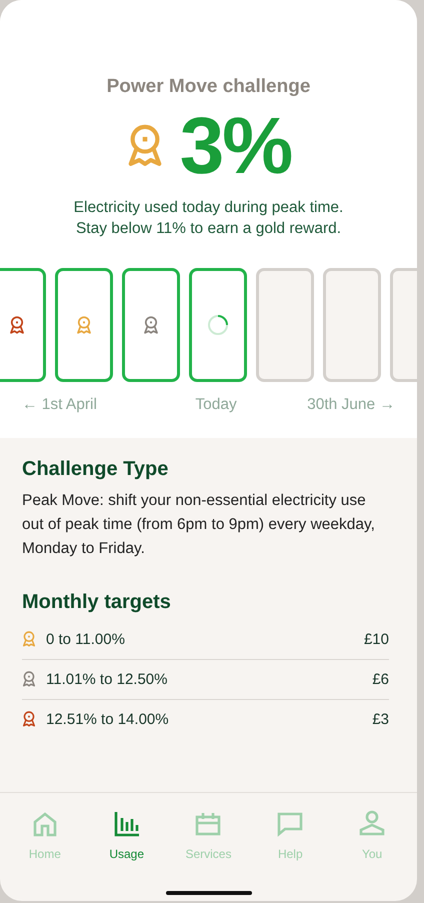 The height and width of the screenshot is (903, 424). I want to click on challenge-title: Power Move challenge, so click(208, 87).